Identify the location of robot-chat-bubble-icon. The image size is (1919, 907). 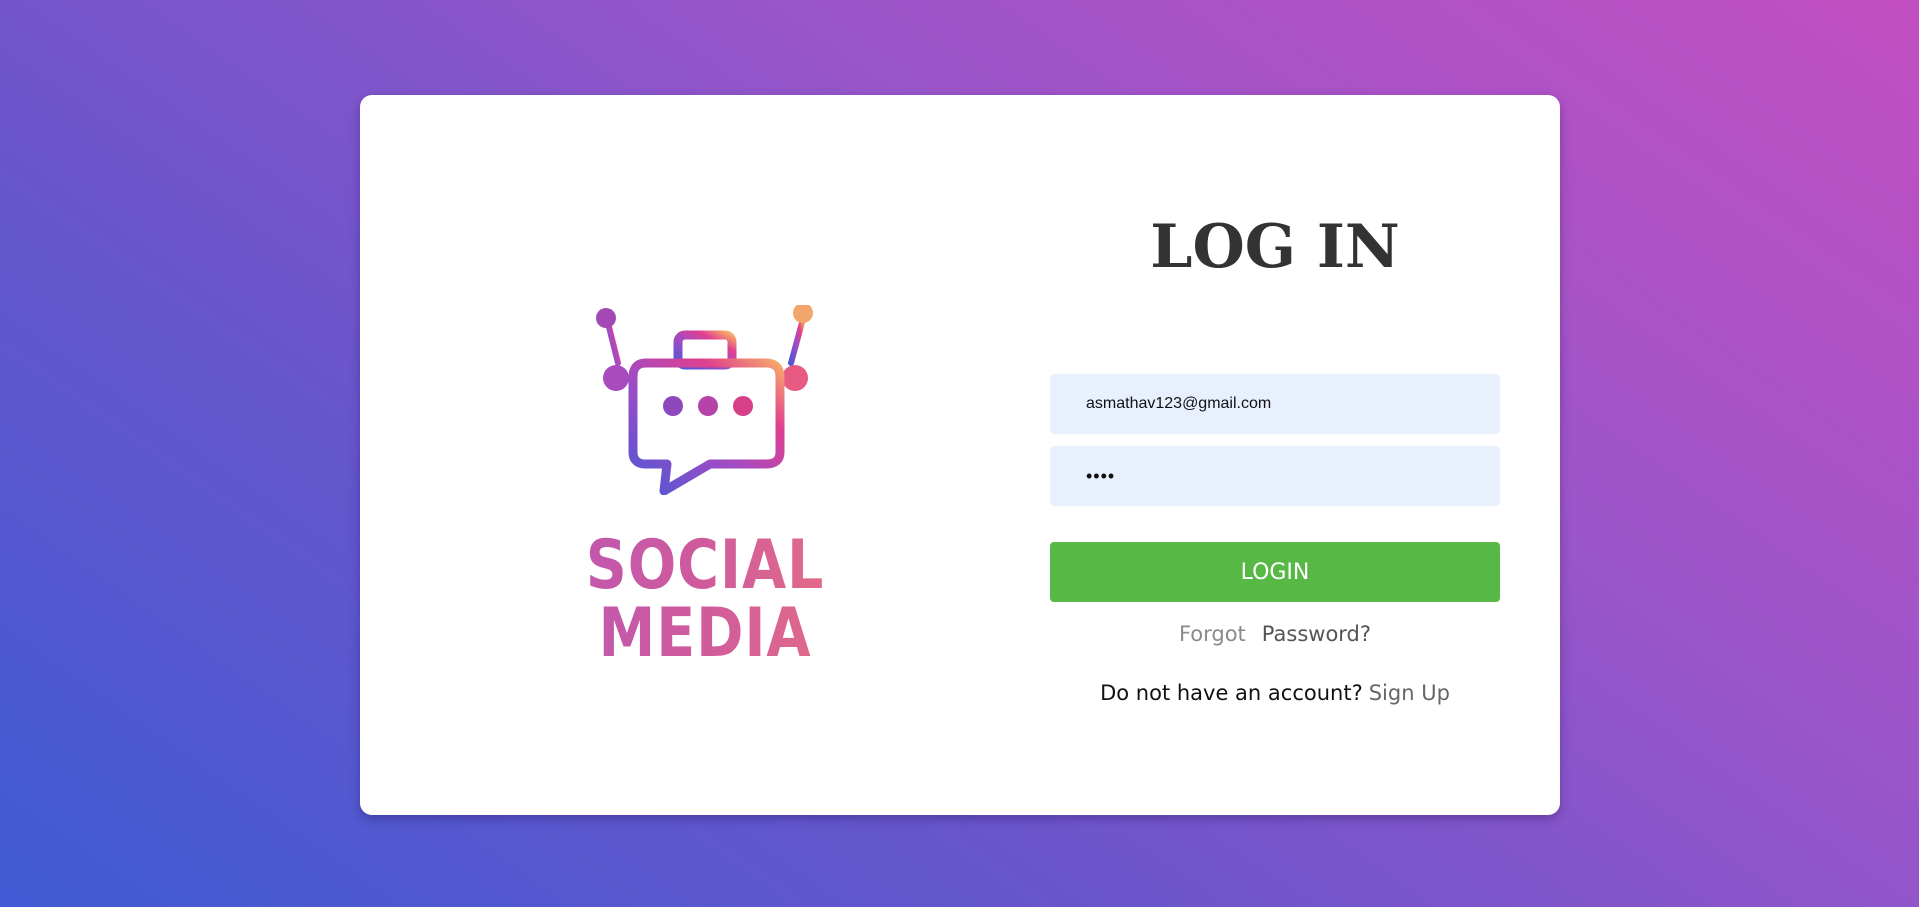
(704, 400).